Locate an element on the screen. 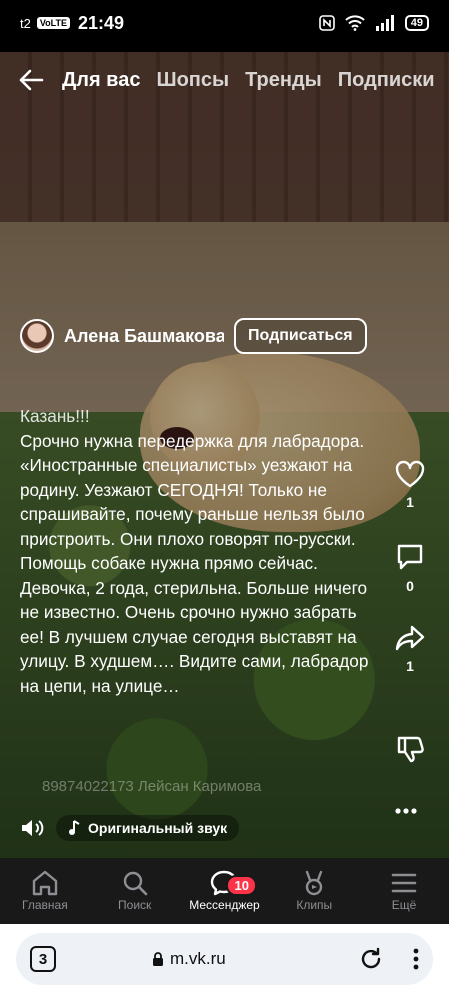 The image size is (449, 1000). reload-button is located at coordinates (371, 959).